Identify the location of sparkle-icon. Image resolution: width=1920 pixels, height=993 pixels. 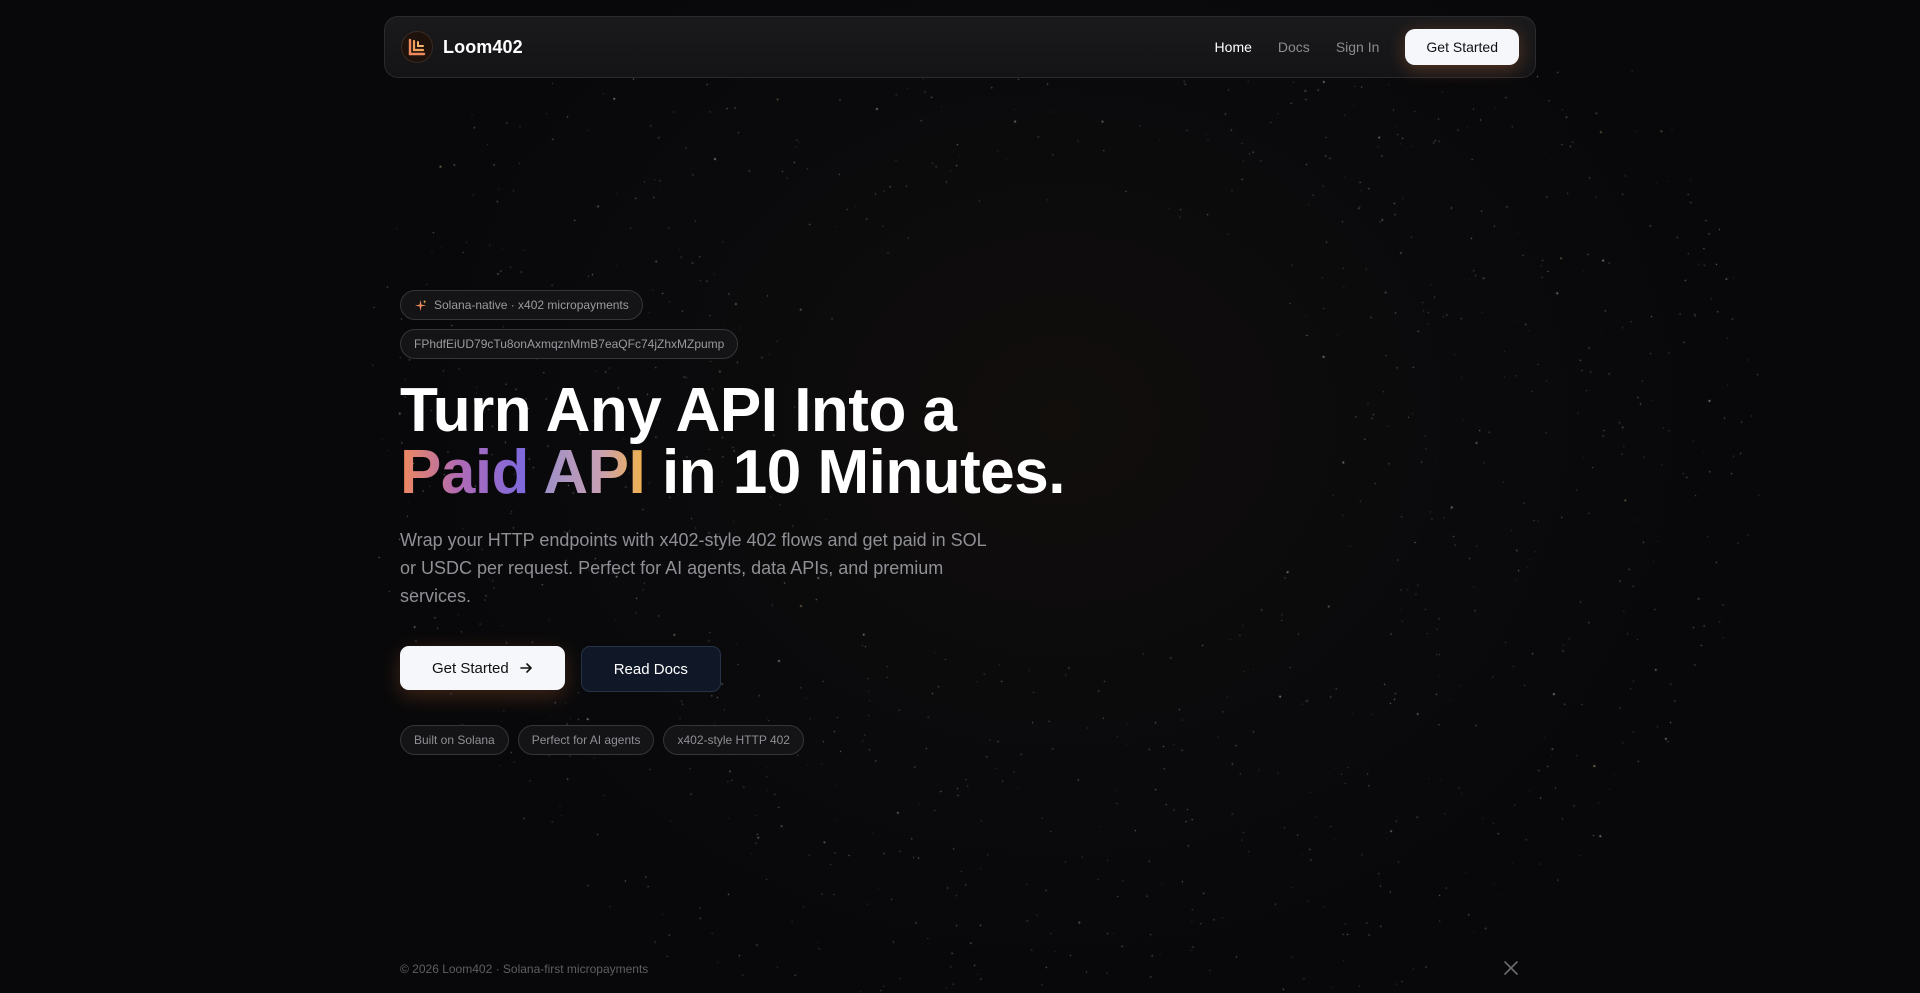
(420, 305).